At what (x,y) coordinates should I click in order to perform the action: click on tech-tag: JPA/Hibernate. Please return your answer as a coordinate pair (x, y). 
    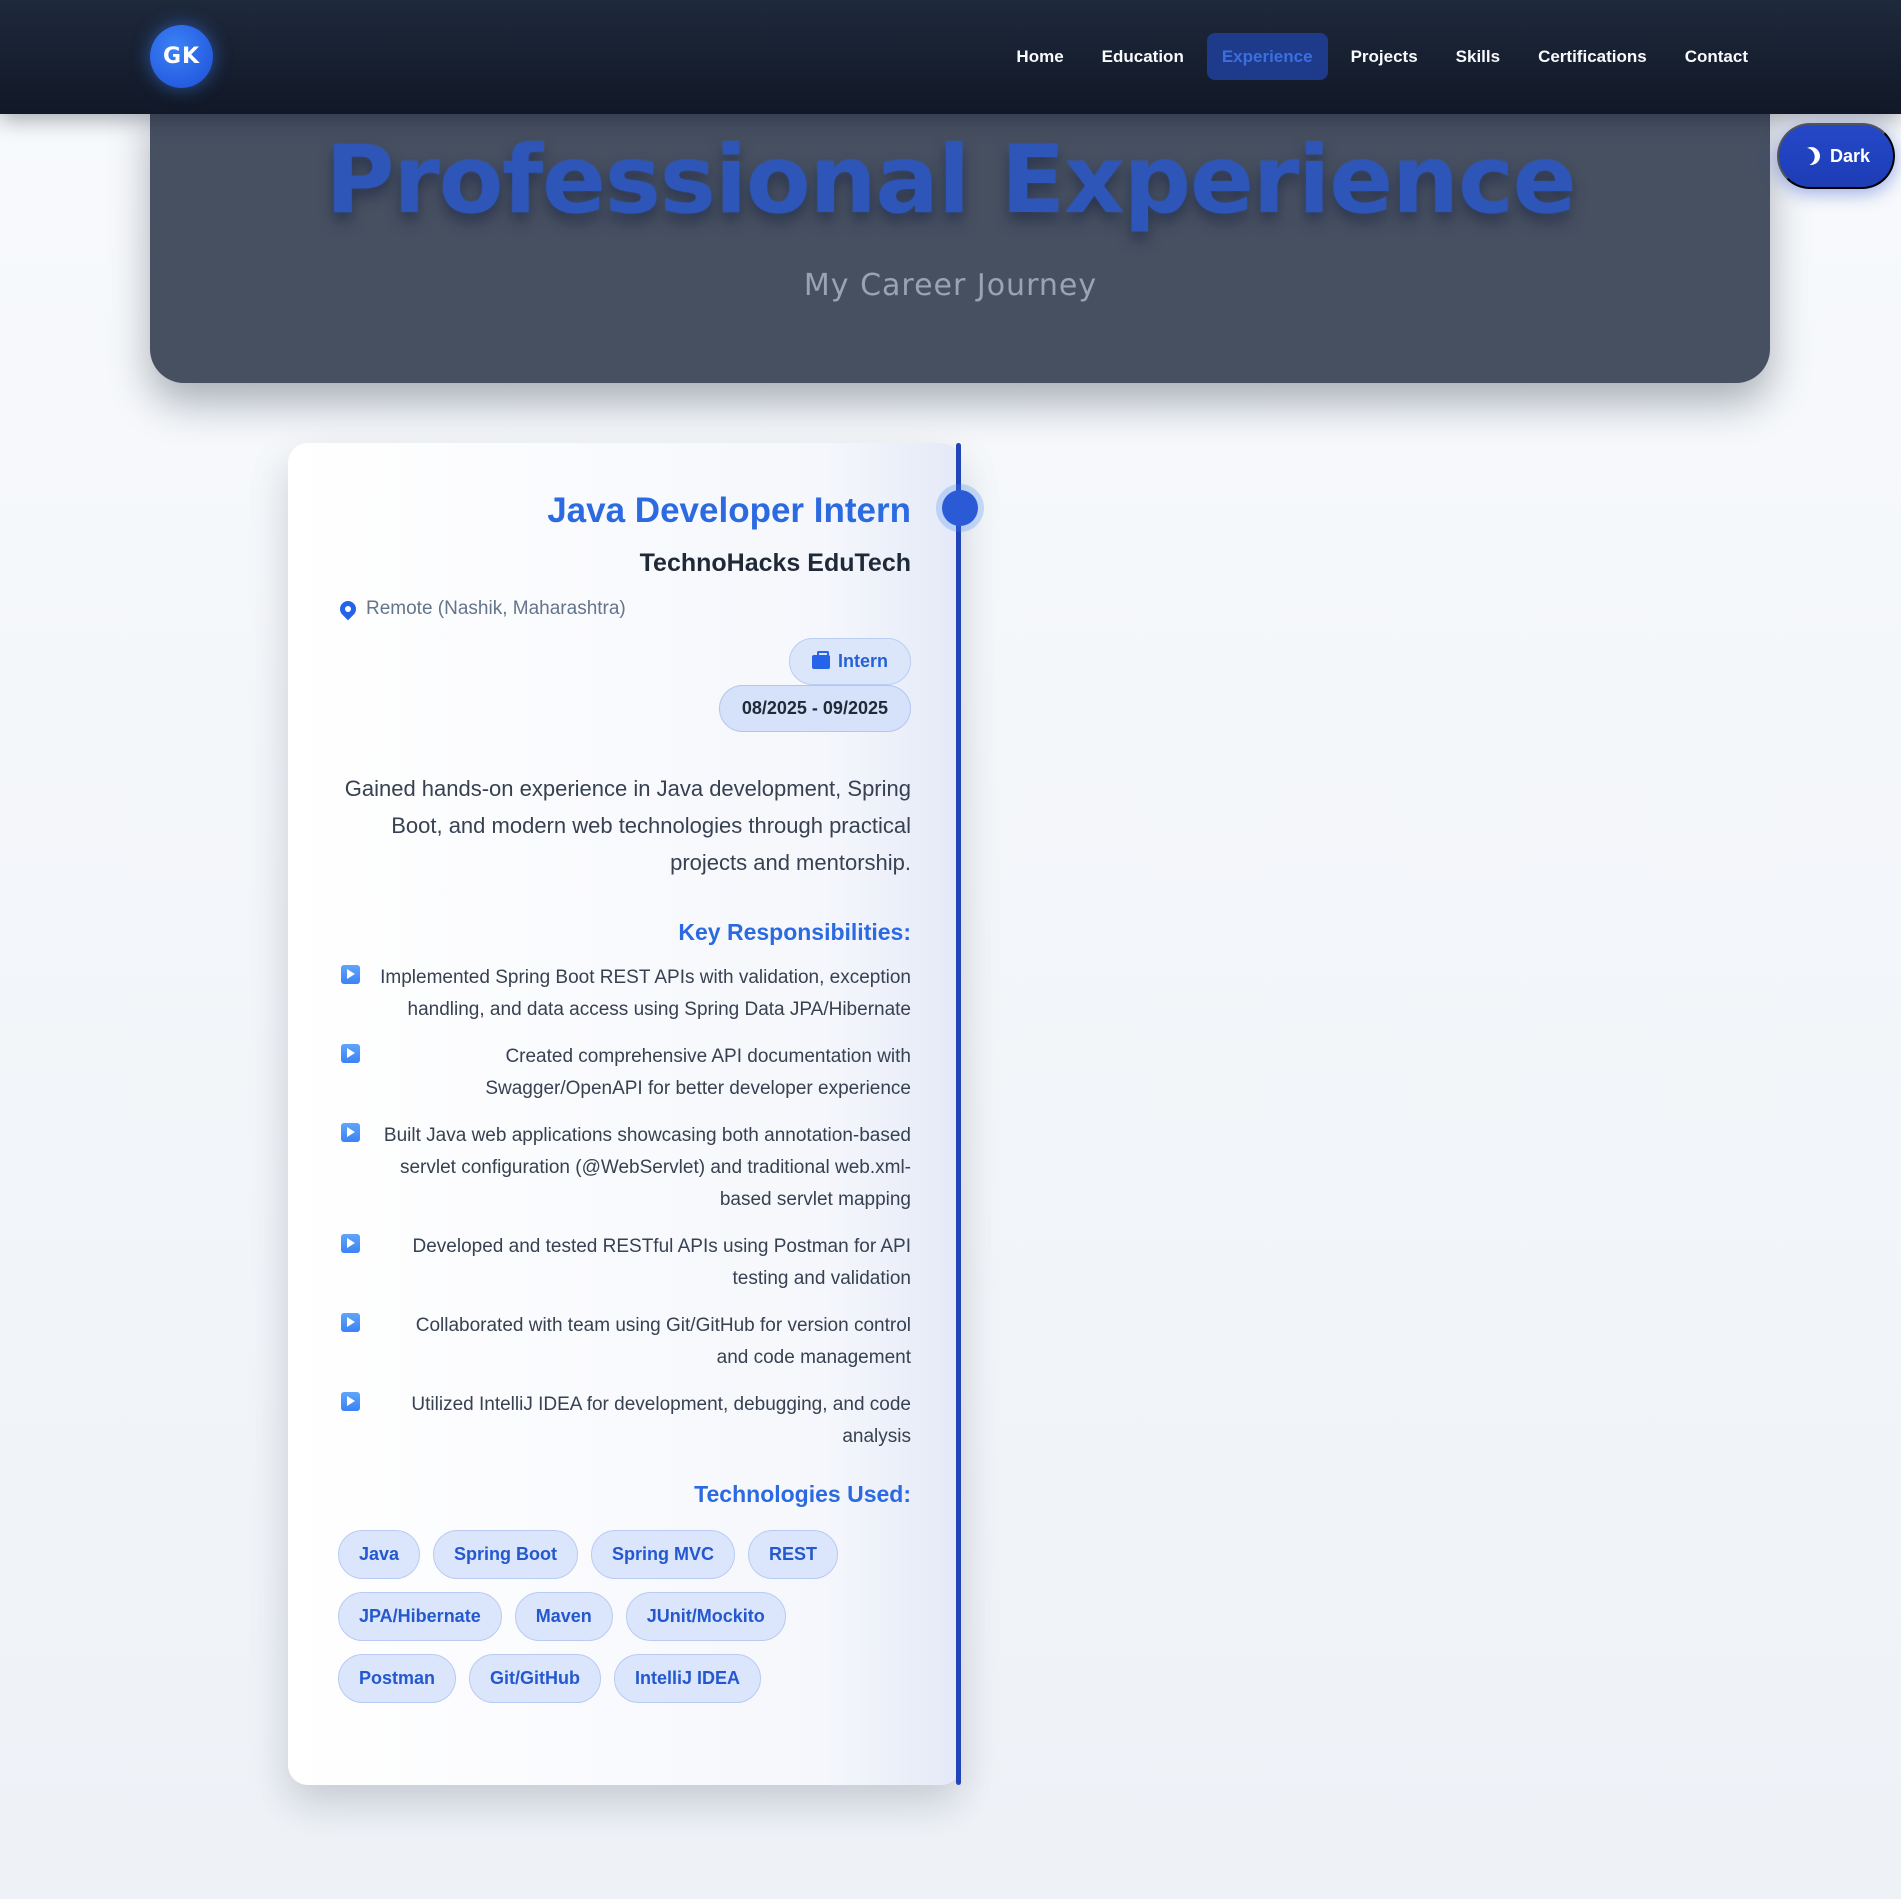
    Looking at the image, I should click on (420, 1616).